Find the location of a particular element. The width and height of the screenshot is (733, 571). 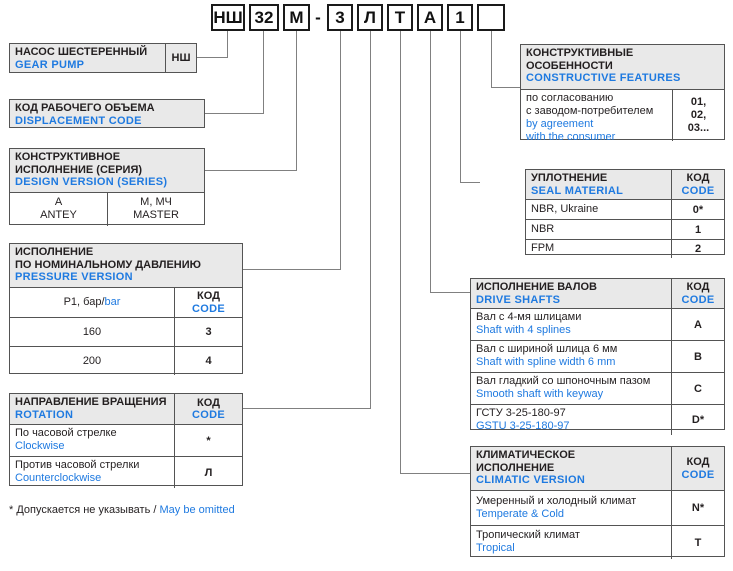

constructive-title-ru-1: КОНСТРУКТИВНЫЕ is located at coordinates (580, 53).